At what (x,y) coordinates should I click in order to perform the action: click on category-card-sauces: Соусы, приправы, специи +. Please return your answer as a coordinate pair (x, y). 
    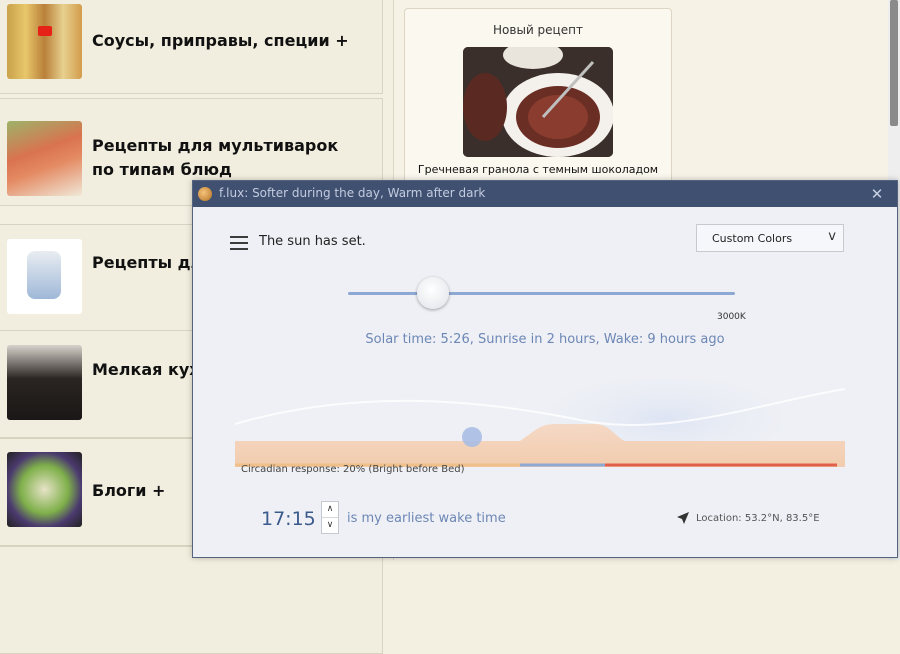
    Looking at the image, I should click on (191, 47).